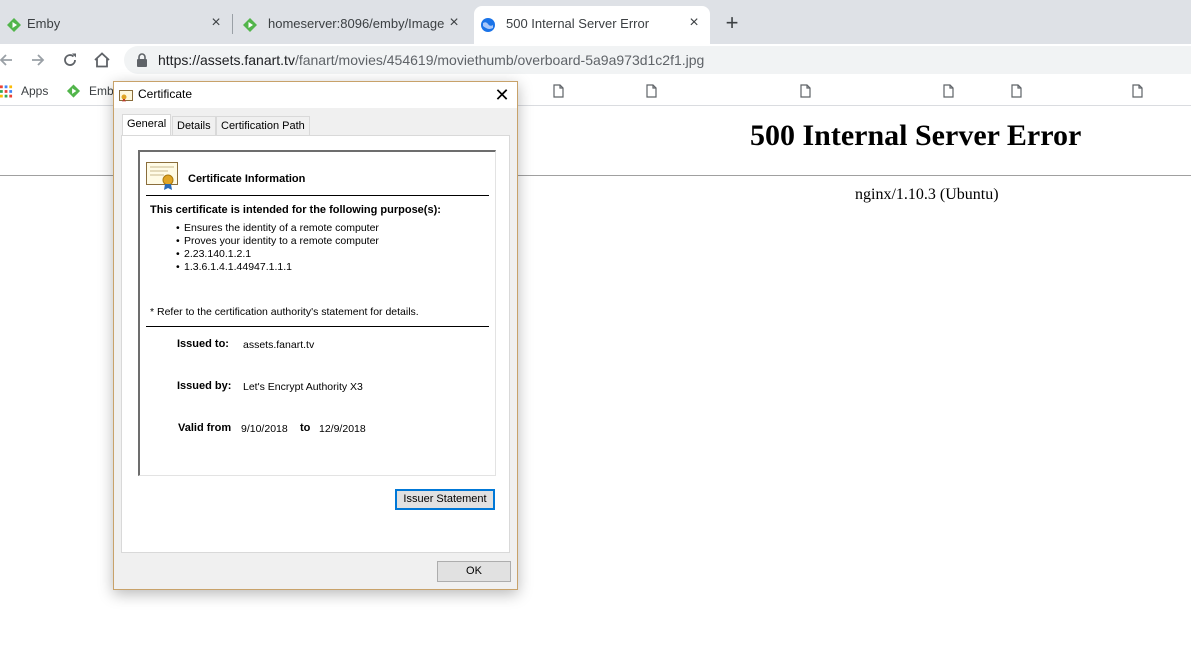 This screenshot has height=672, width=1191. Describe the element at coordinates (6, 91) in the screenshot. I see `apps-grid-icon` at that location.